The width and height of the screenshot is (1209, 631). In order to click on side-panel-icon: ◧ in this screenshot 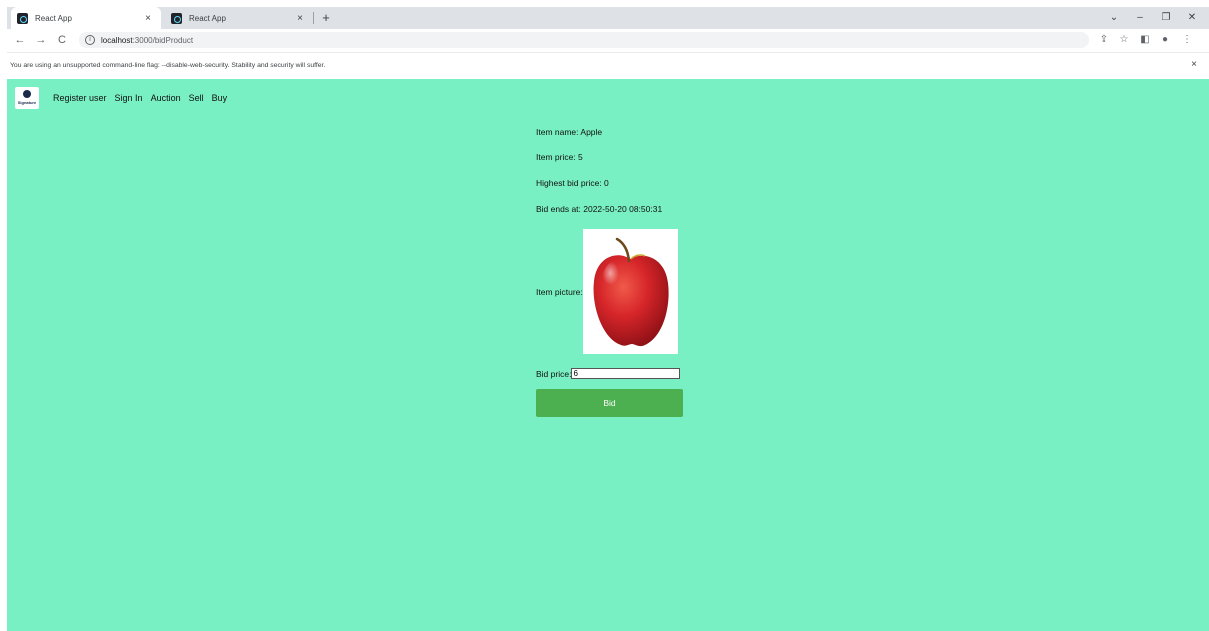, I will do `click(1145, 40)`.